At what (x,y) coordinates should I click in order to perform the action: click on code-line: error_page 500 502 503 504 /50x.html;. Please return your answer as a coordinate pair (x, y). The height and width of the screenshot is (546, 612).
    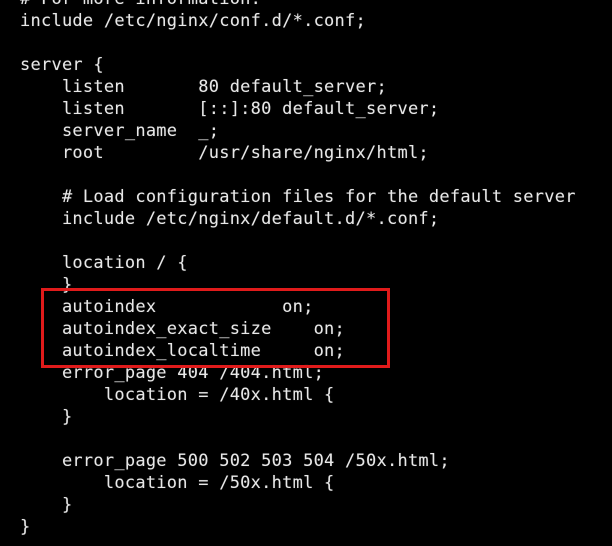
    Looking at the image, I should click on (235, 461).